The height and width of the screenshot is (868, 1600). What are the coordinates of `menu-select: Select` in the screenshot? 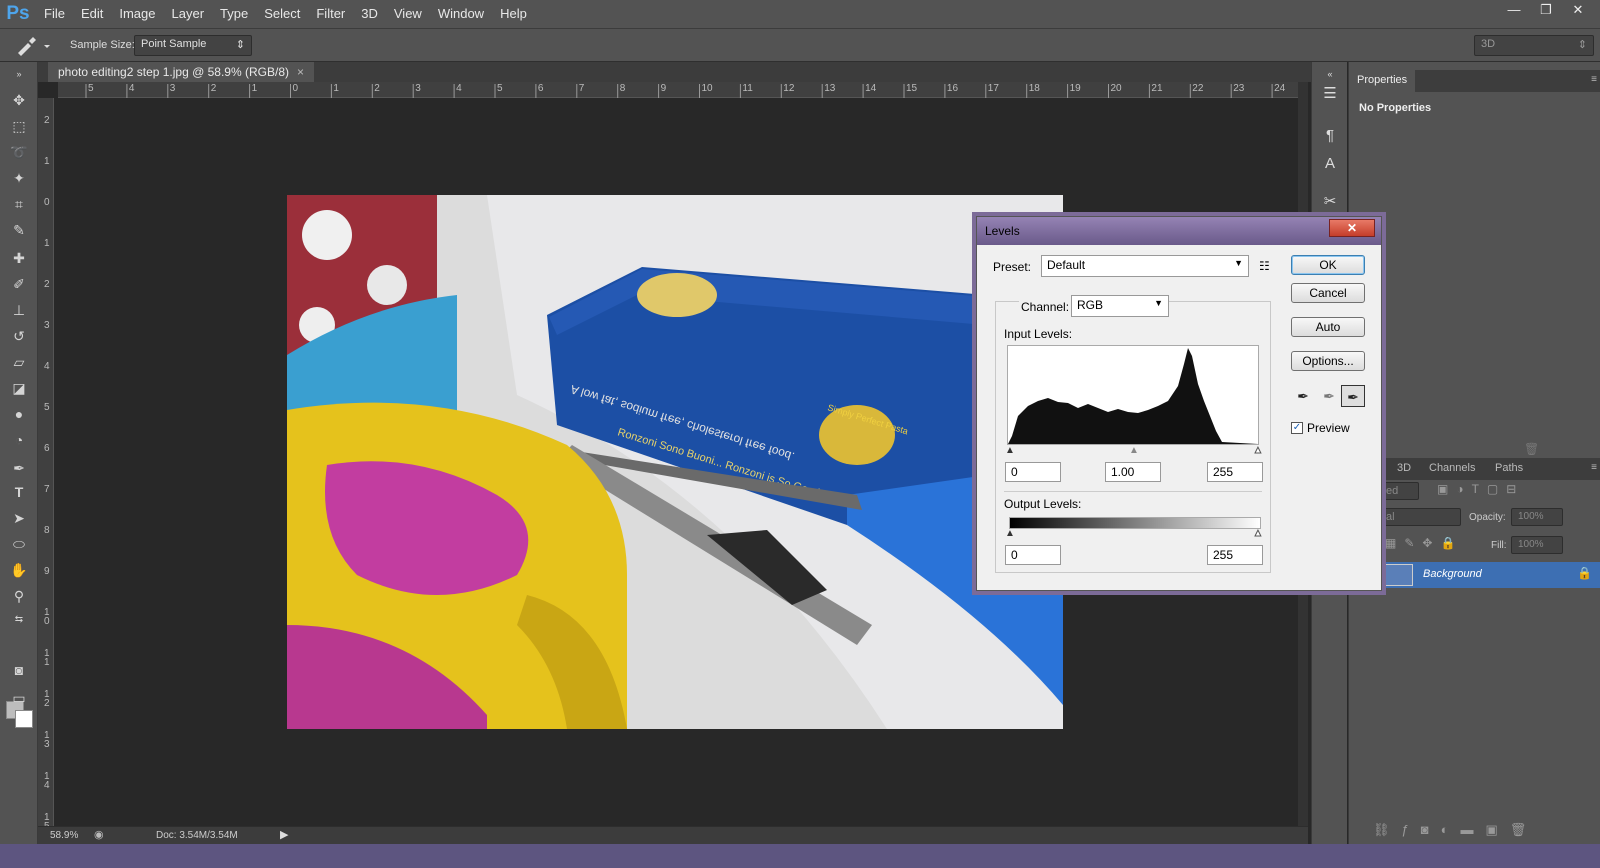 It's located at (282, 14).